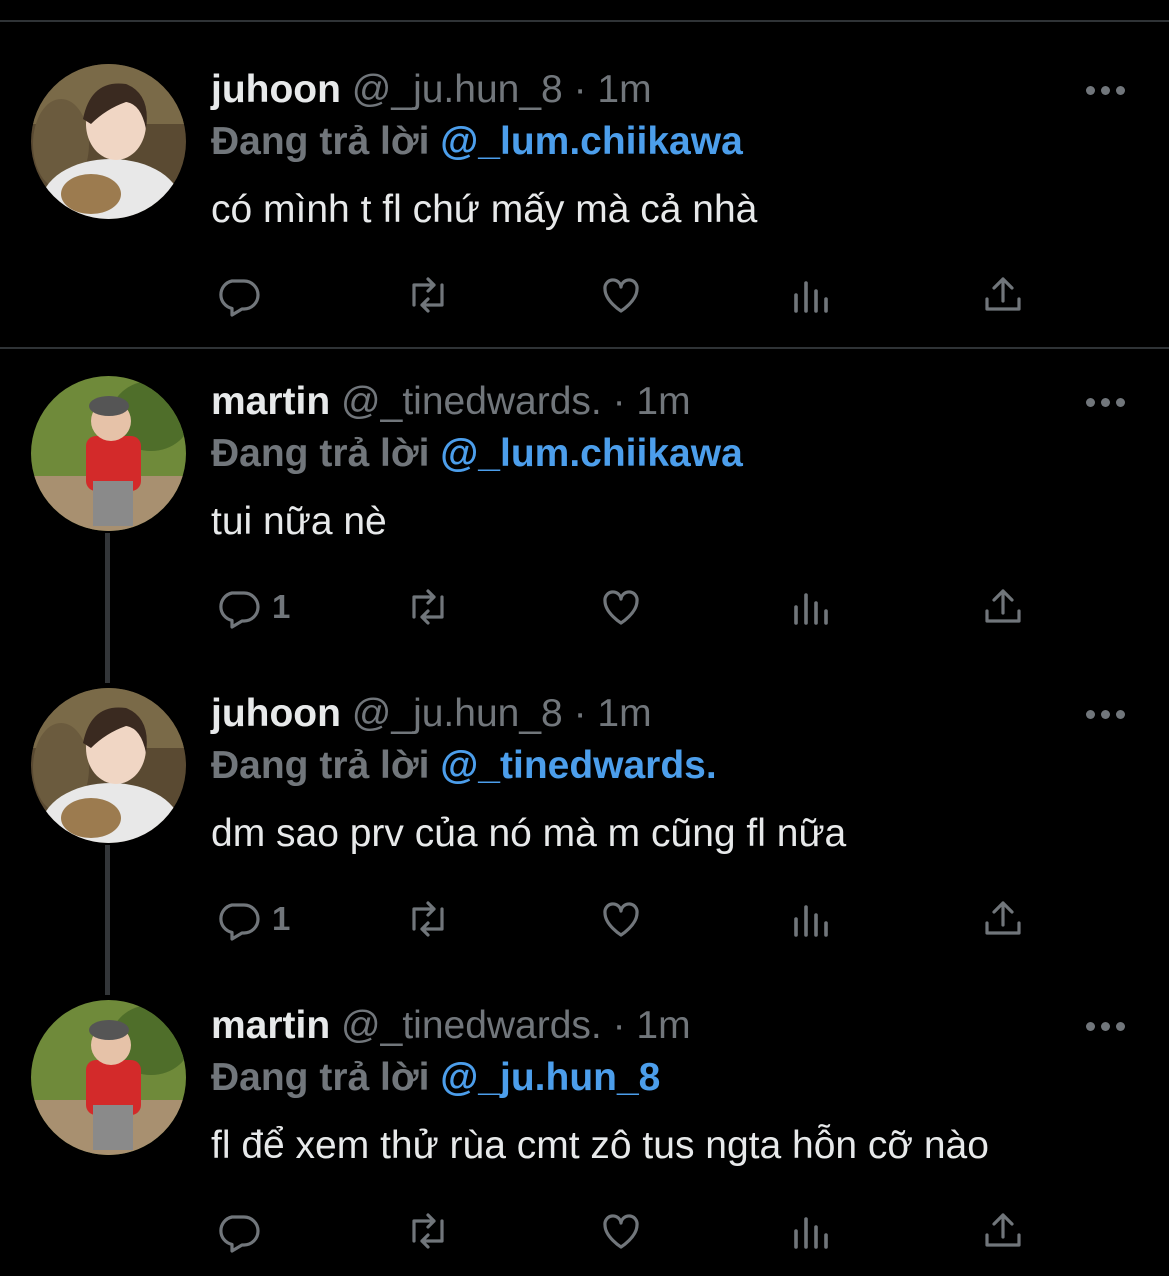 Image resolution: width=1169 pixels, height=1276 pixels. I want to click on replying-to: Đang trả lời @_tinedwards., so click(464, 766).